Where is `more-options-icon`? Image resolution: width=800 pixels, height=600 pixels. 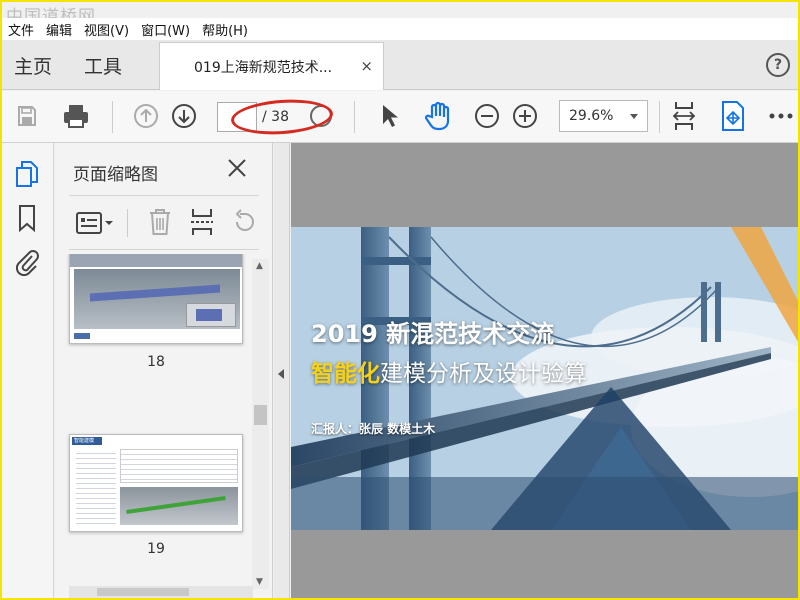 more-options-icon is located at coordinates (781, 116).